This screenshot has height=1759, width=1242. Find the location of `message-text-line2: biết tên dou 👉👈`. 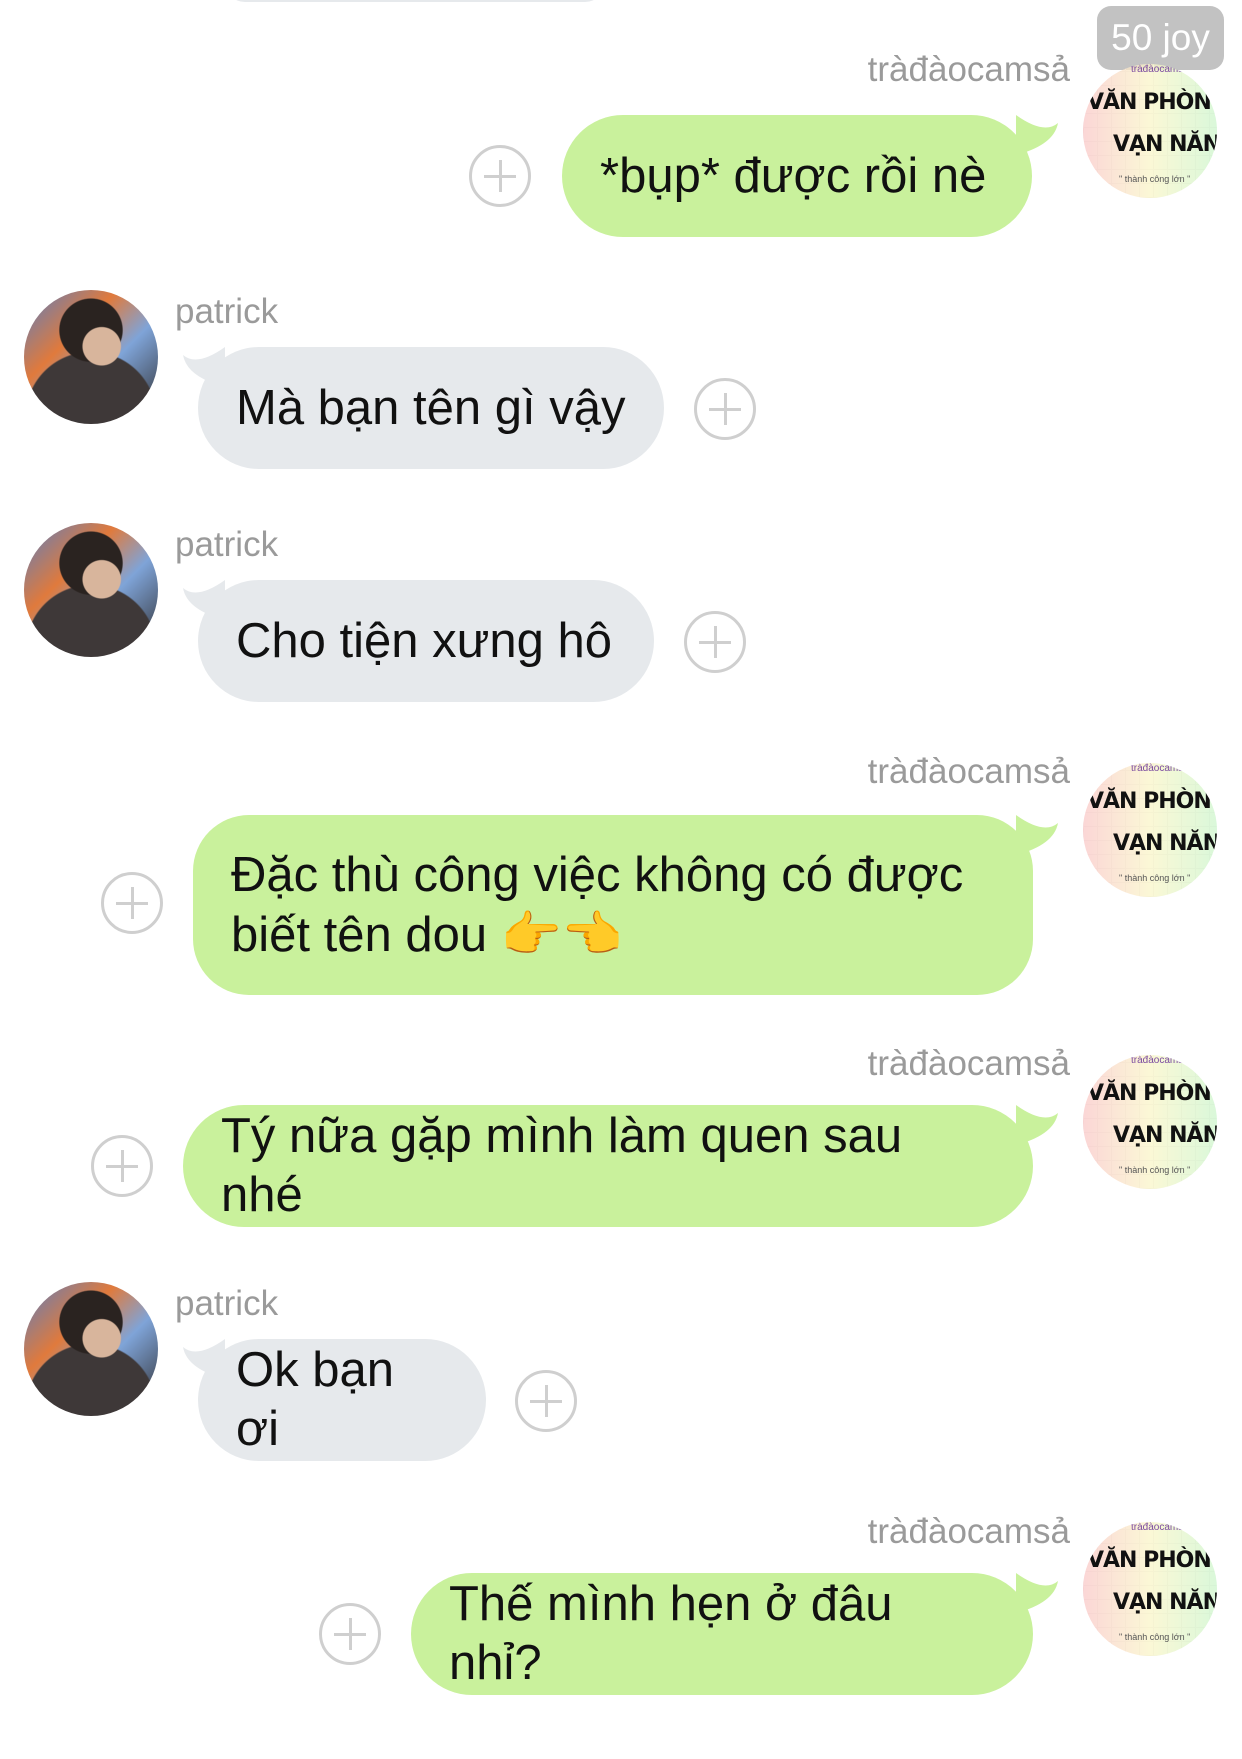

message-text-line2: biết tên dou 👉👈 is located at coordinates (597, 935).